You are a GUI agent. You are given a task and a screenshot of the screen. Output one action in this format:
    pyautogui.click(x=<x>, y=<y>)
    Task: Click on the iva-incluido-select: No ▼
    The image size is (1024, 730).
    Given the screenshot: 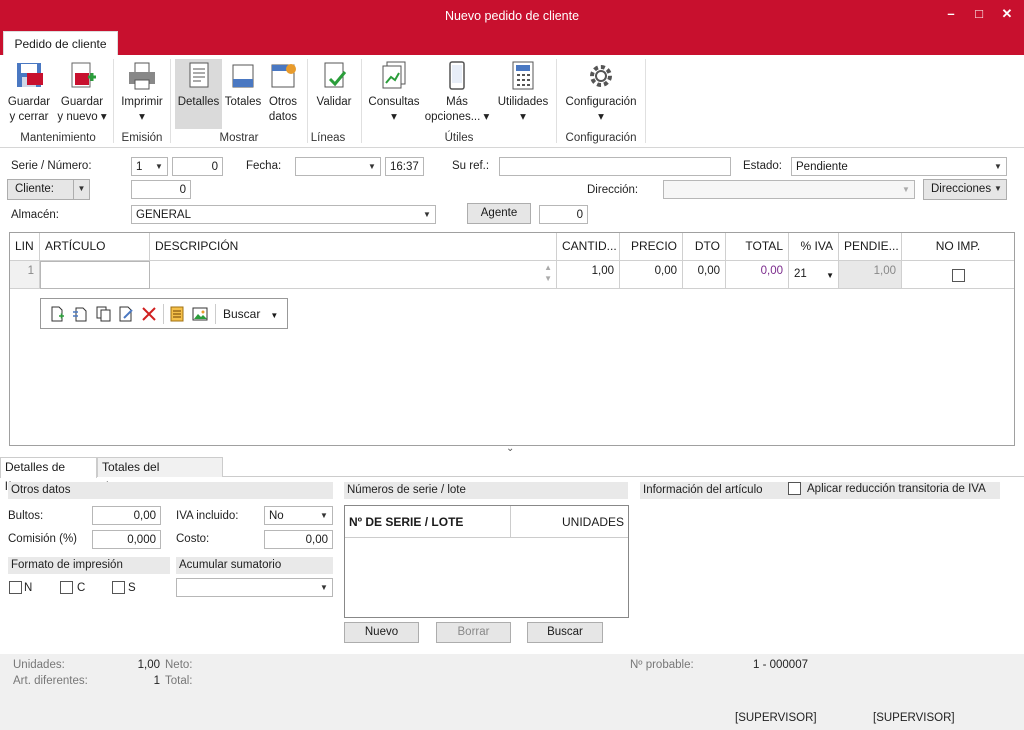 What is the action you would take?
    pyautogui.click(x=298, y=515)
    